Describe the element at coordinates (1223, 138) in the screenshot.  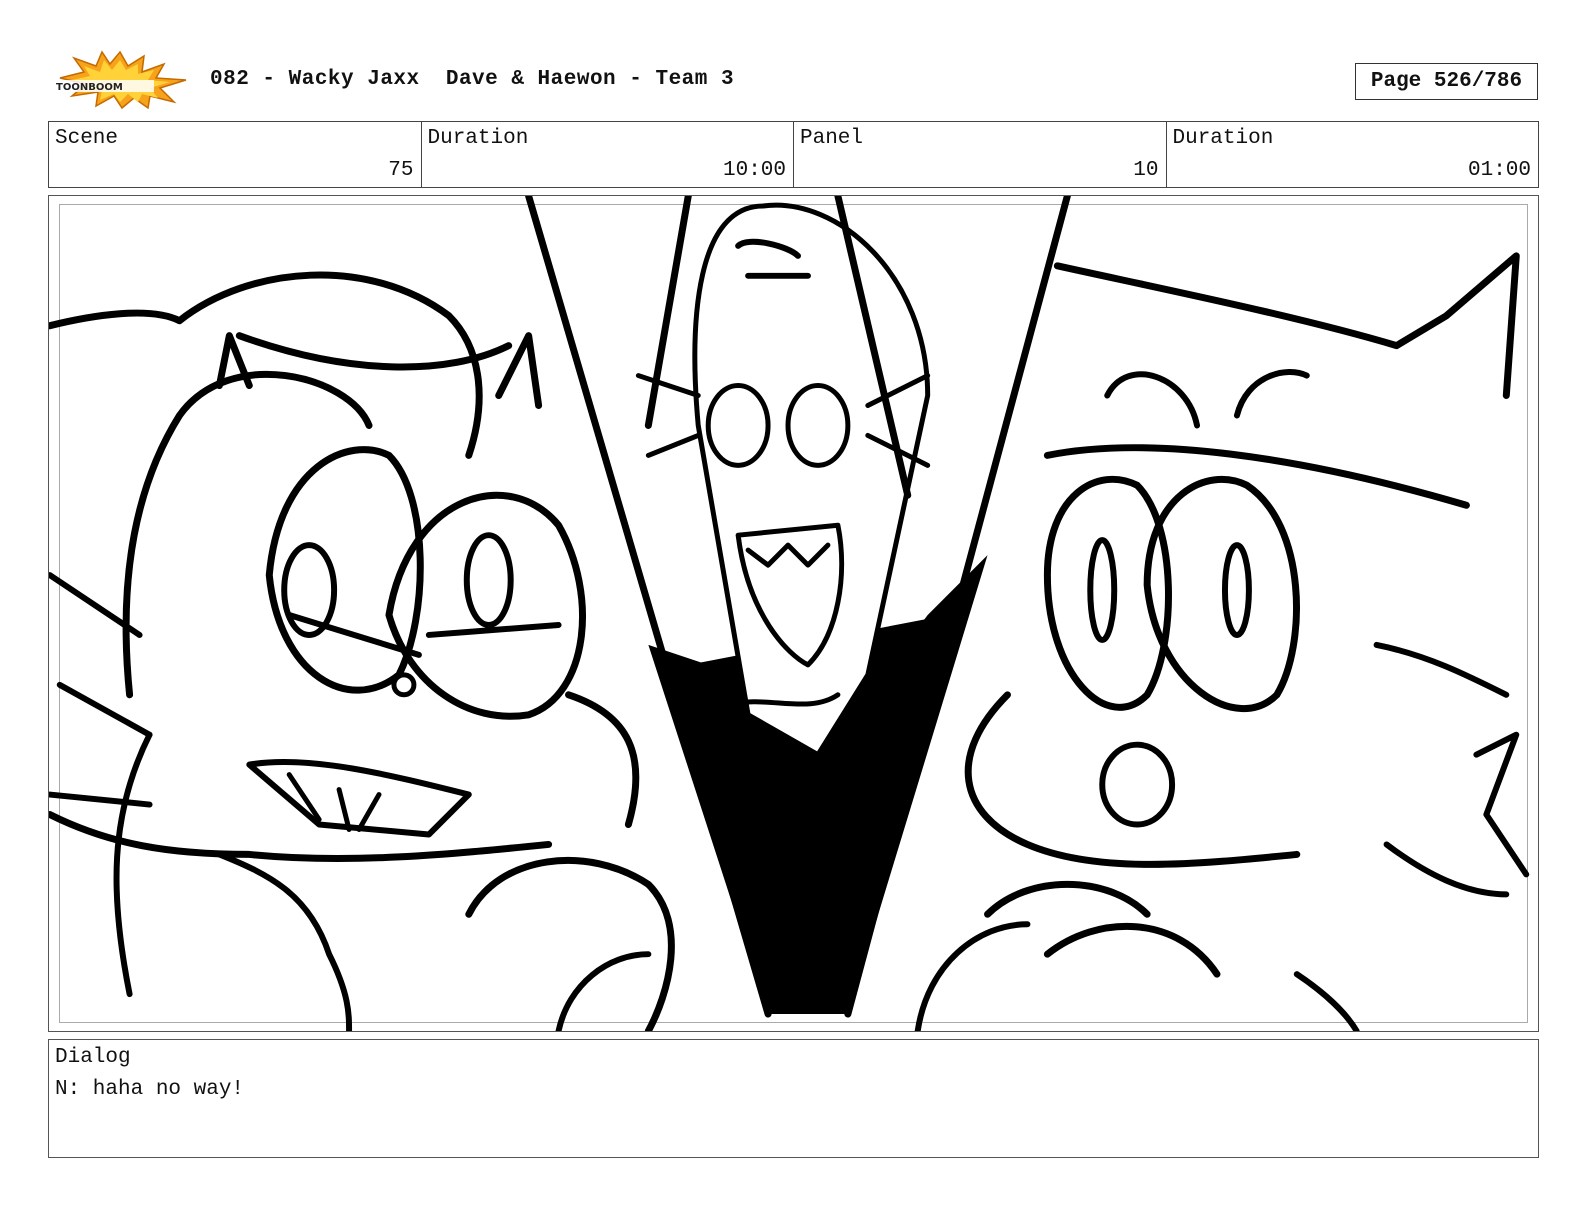
I see `panel-duration-label: Duration` at that location.